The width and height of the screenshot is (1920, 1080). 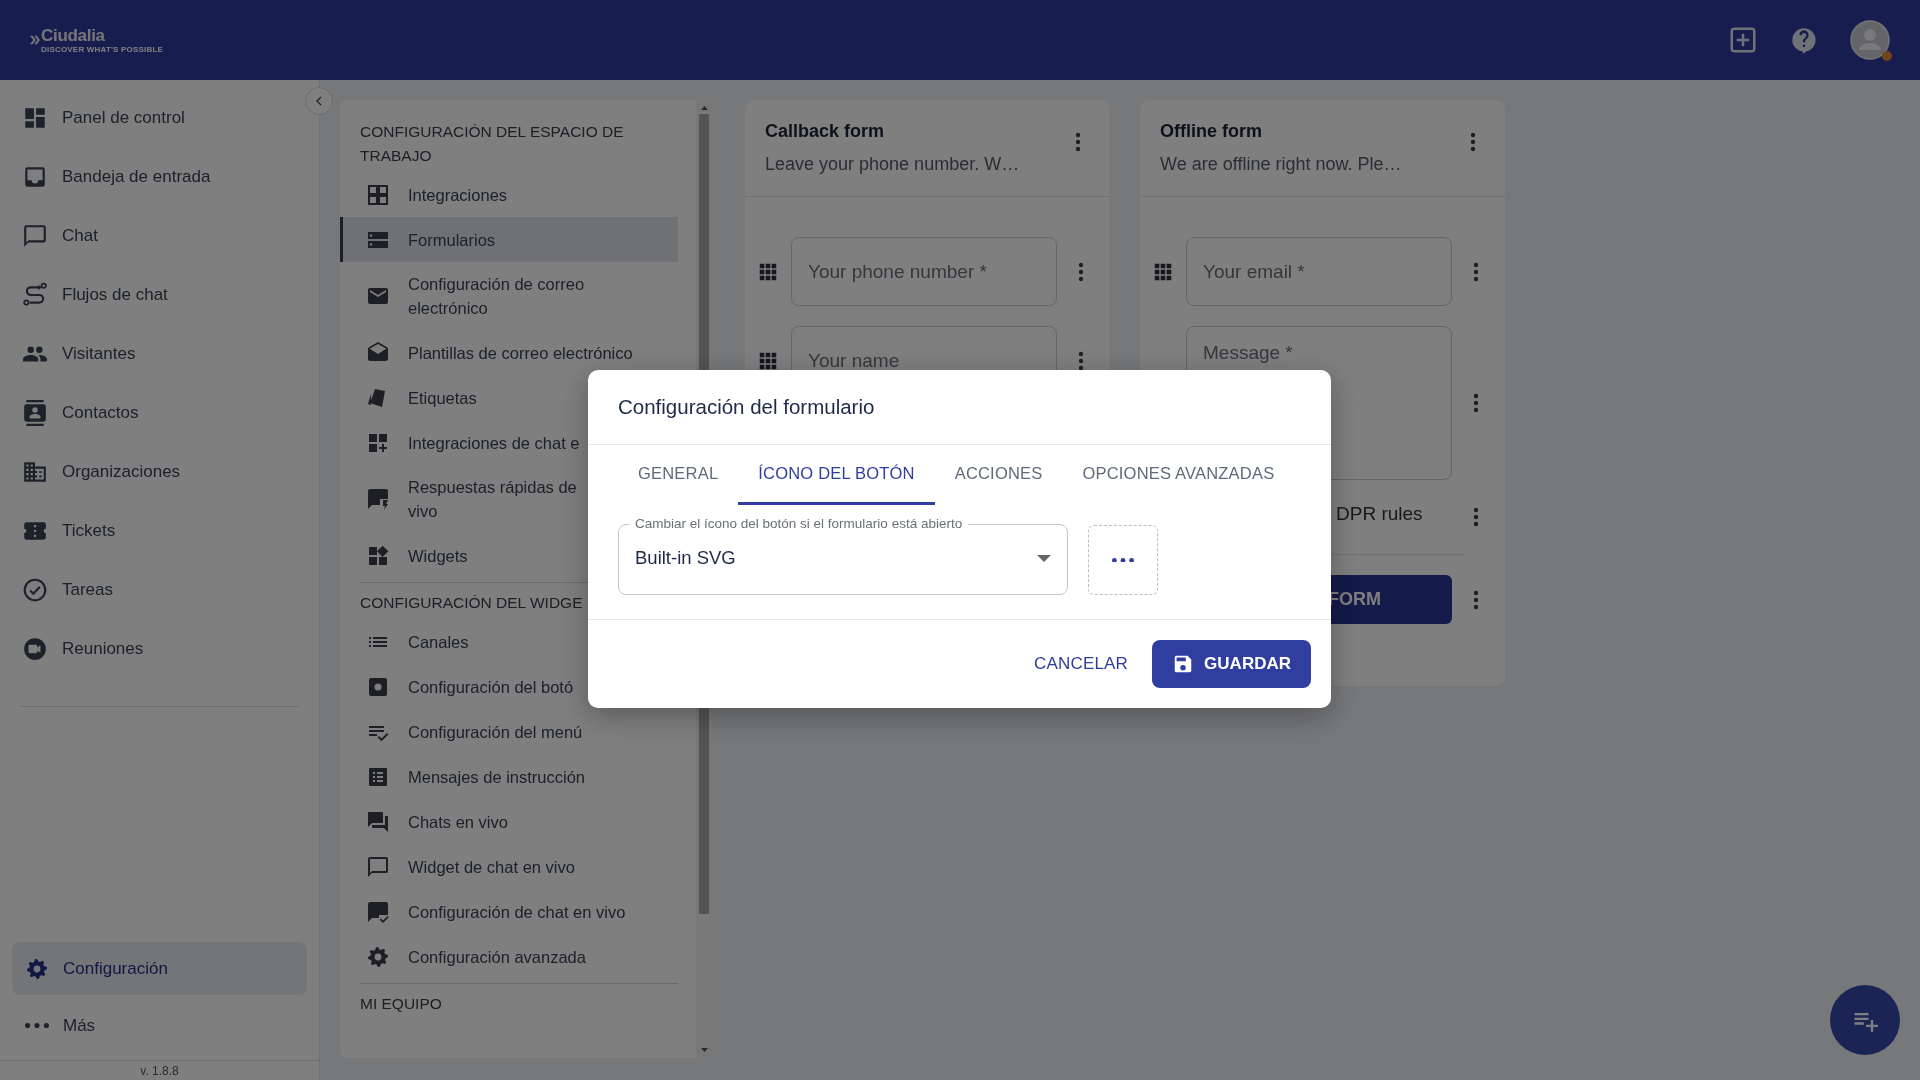 What do you see at coordinates (102, 49) in the screenshot?
I see `logo-tagline: DISCOVER WHAT'S POSSIBLE` at bounding box center [102, 49].